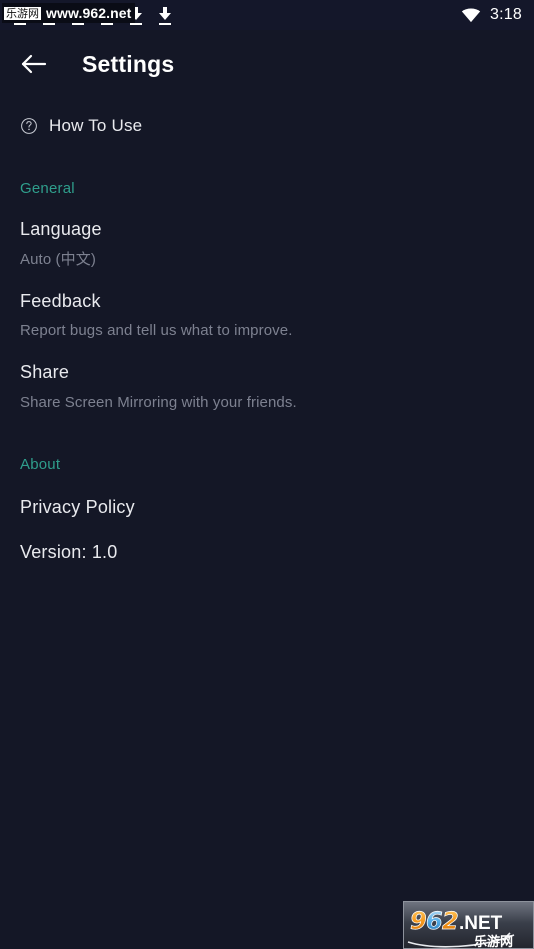  I want to click on watermark-badge-label: 乐游网, so click(22, 13).